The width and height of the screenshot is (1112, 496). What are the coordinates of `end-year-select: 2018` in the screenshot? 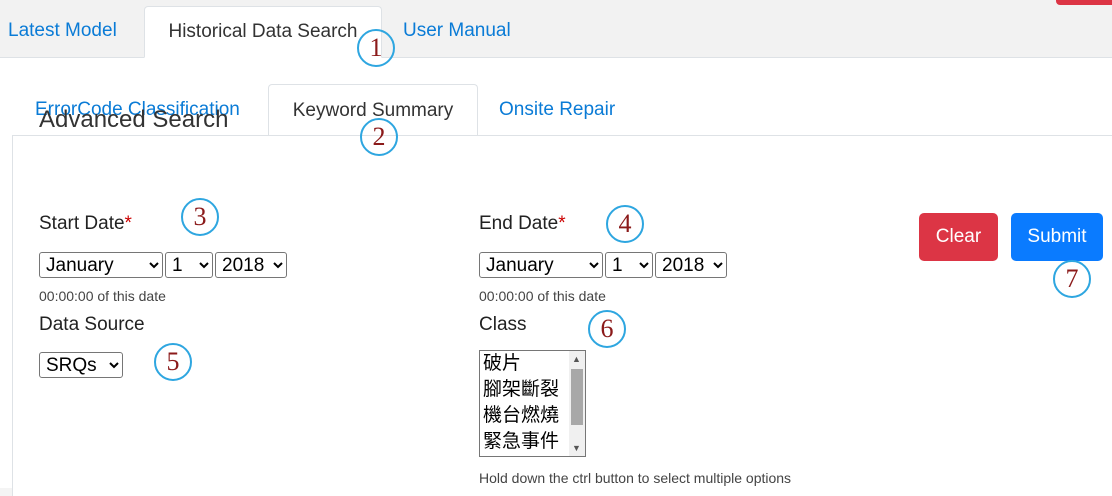 It's located at (691, 265).